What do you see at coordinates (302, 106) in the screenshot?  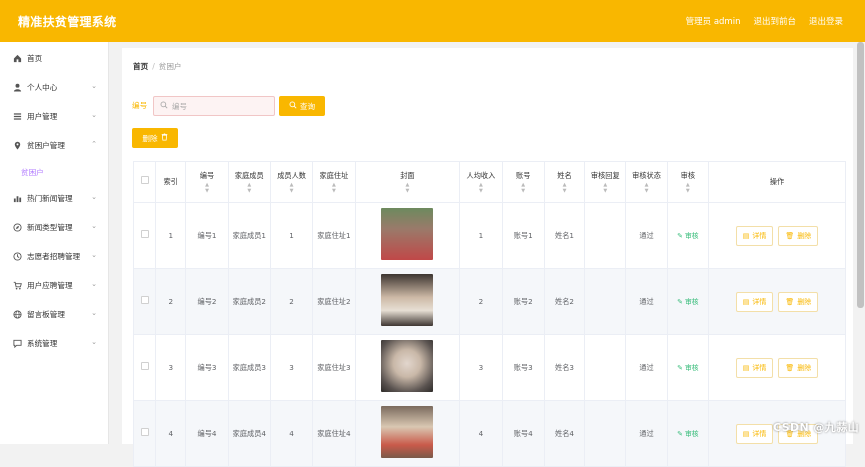 I see `search-button: 查询` at bounding box center [302, 106].